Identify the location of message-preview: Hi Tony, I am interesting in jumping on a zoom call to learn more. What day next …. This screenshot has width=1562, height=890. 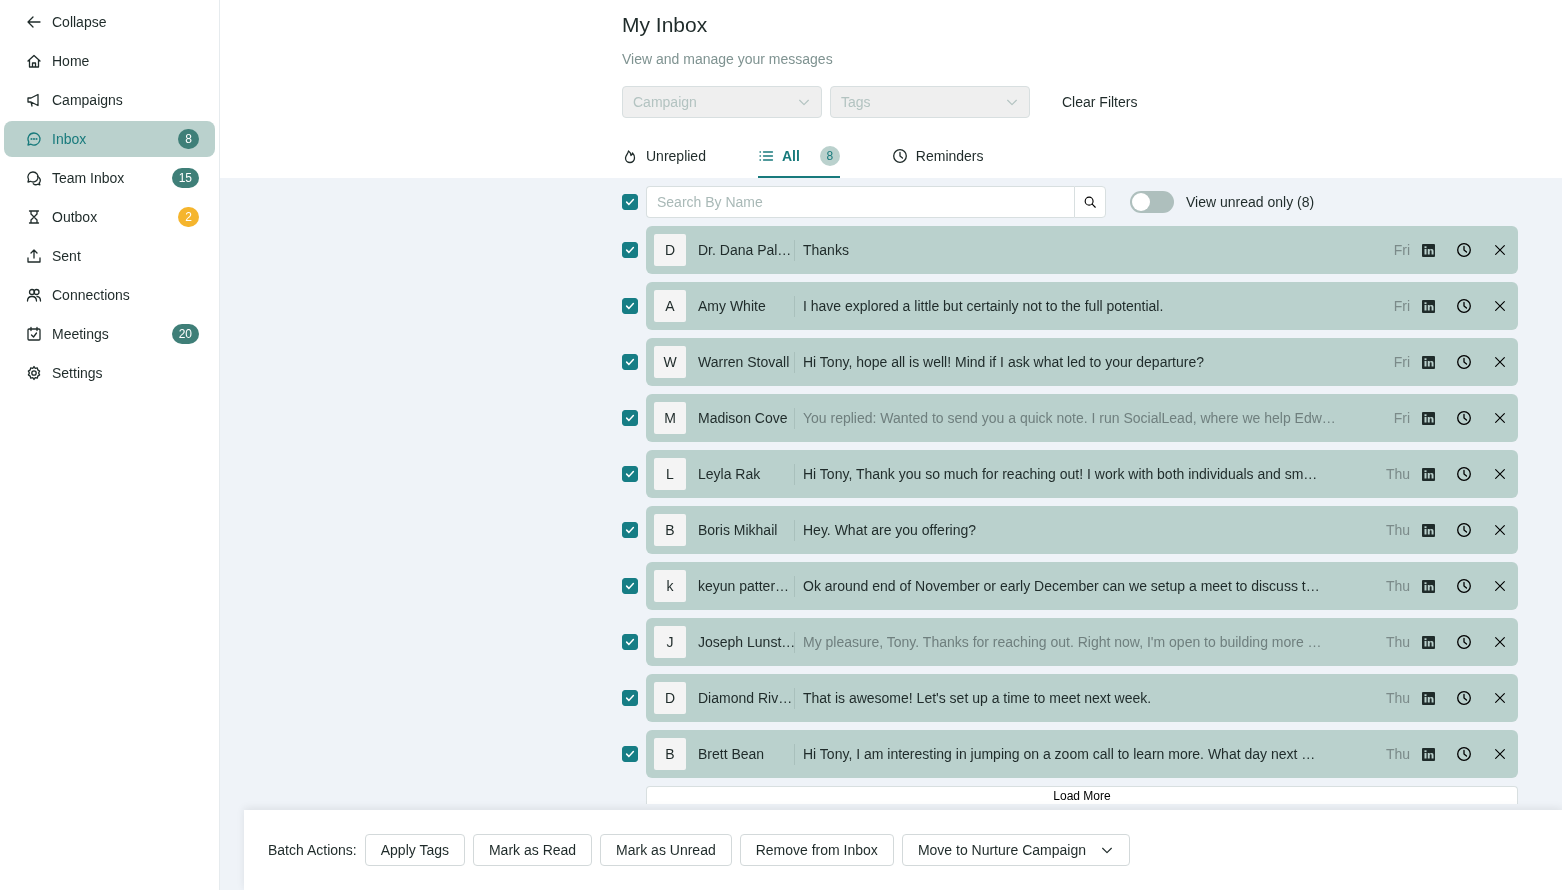
(1086, 754).